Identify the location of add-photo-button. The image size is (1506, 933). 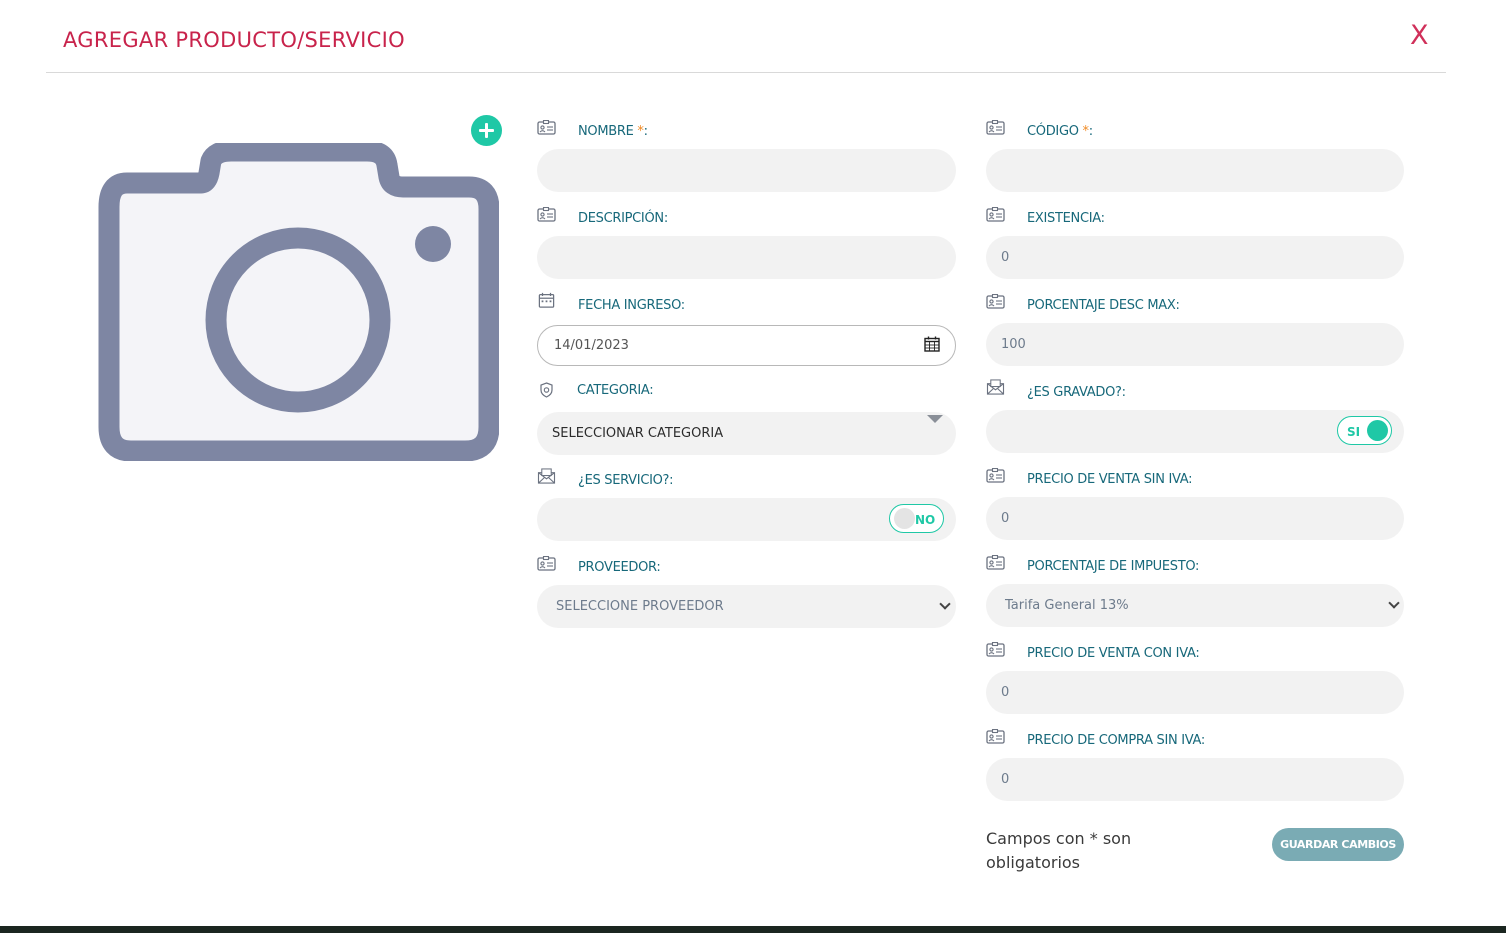
(486, 130).